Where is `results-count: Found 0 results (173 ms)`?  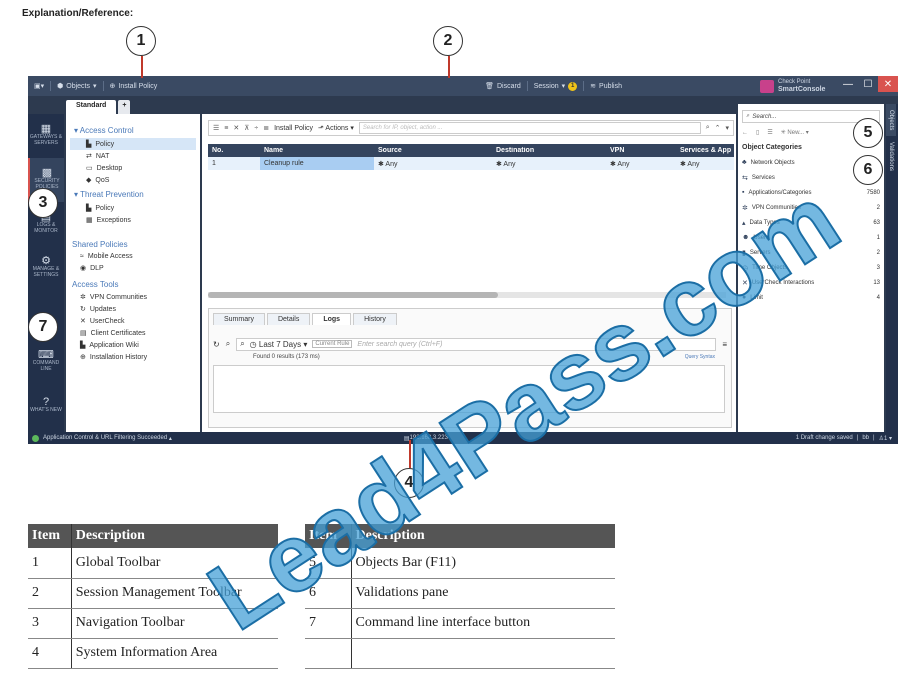
results-count: Found 0 results (173 ms) is located at coordinates (286, 357).